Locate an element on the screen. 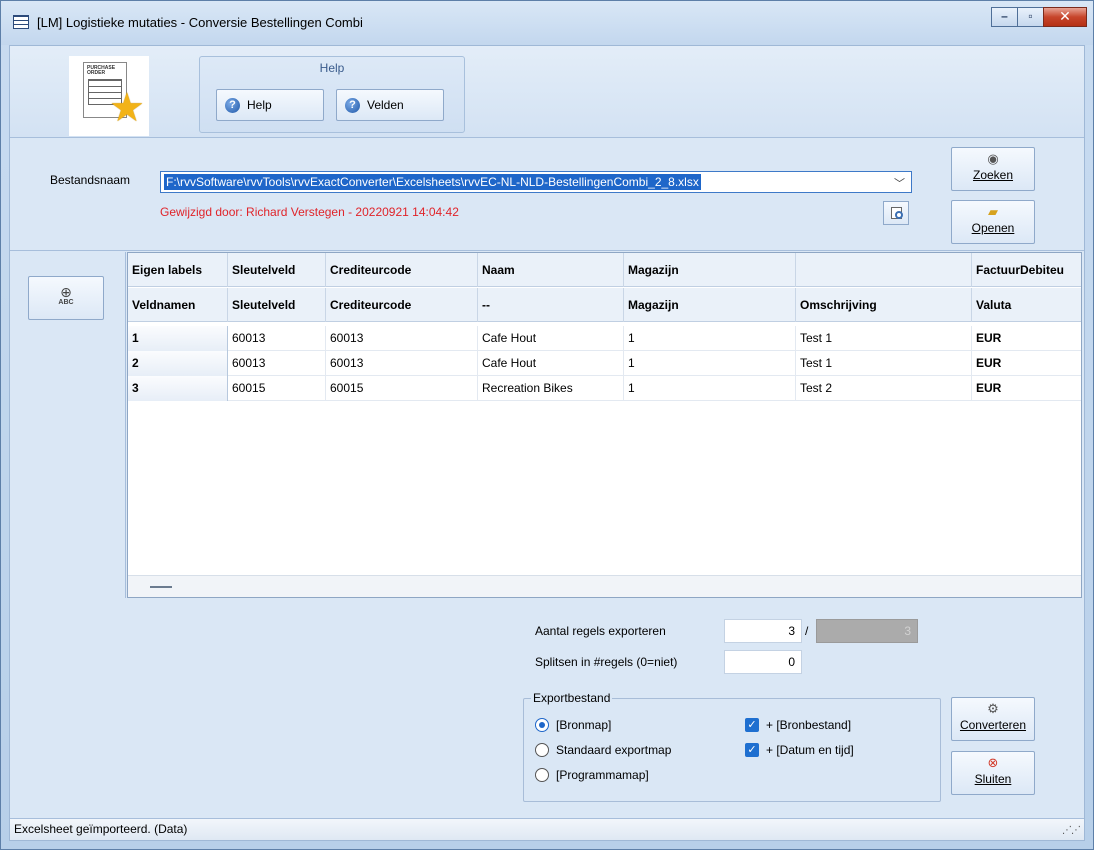  checkbox-date-time: ✓ + [Datum en tijd] is located at coordinates (799, 750).